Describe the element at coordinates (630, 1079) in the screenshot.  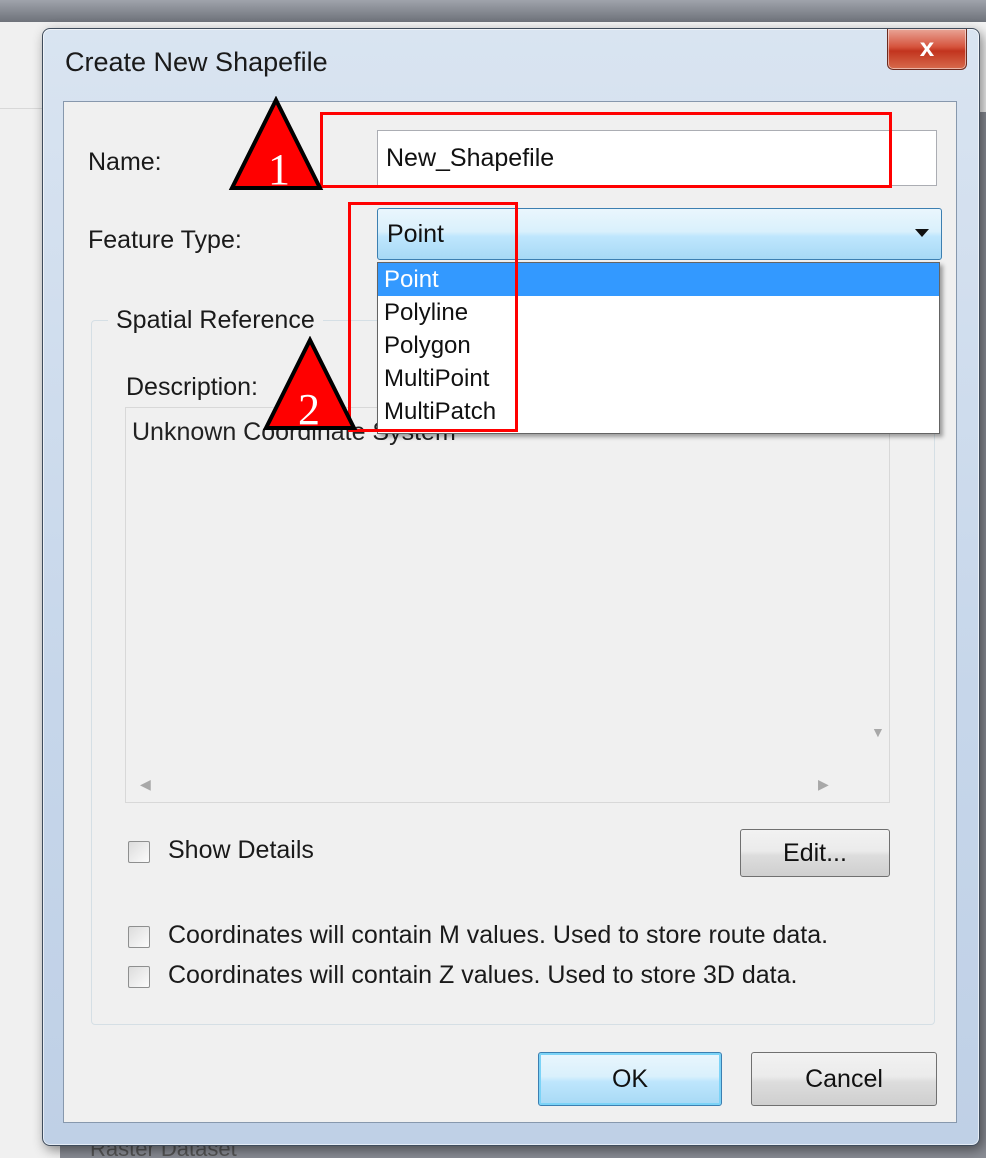
I see `ok-button: OK` at that location.